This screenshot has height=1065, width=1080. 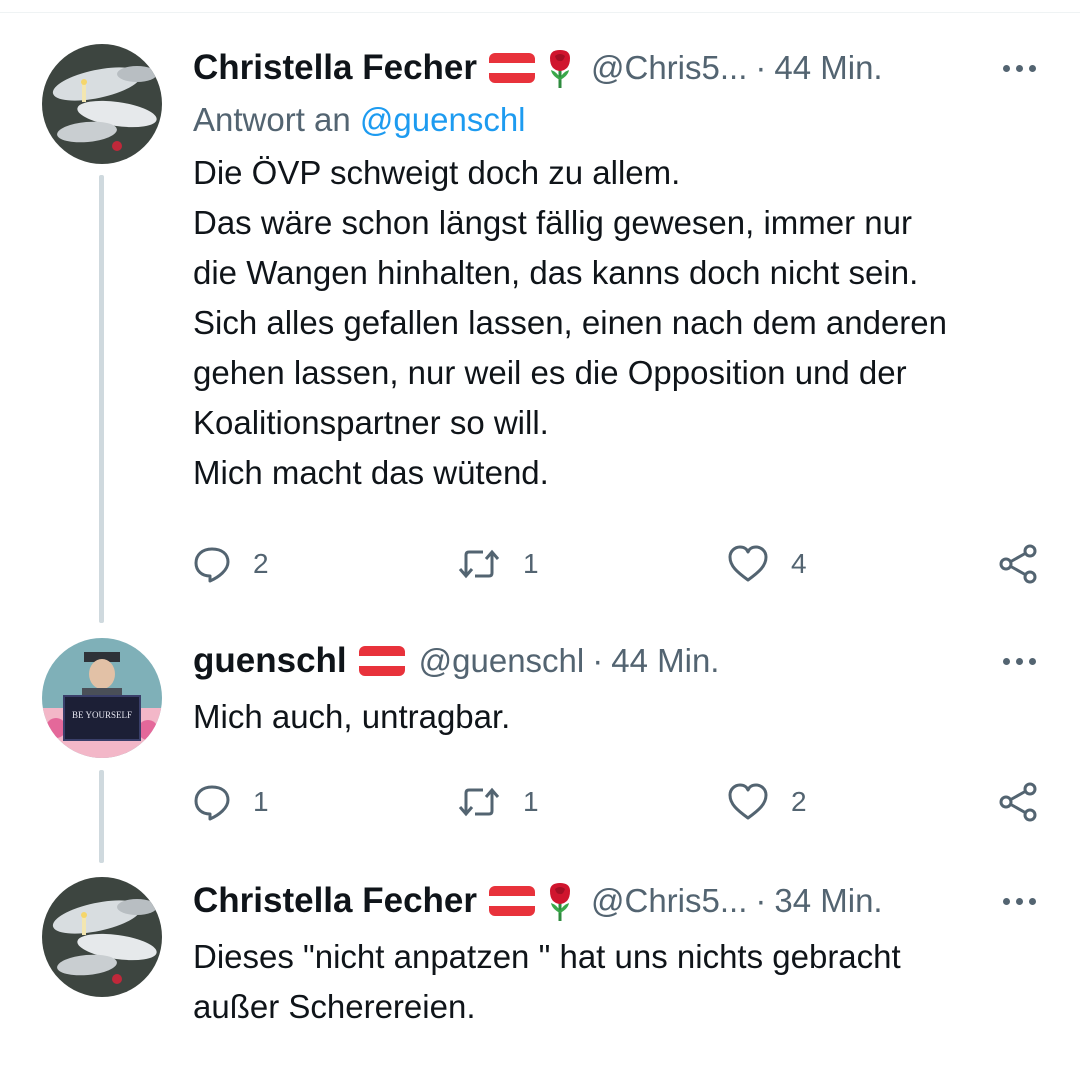 I want to click on top-divider, so click(x=540, y=12).